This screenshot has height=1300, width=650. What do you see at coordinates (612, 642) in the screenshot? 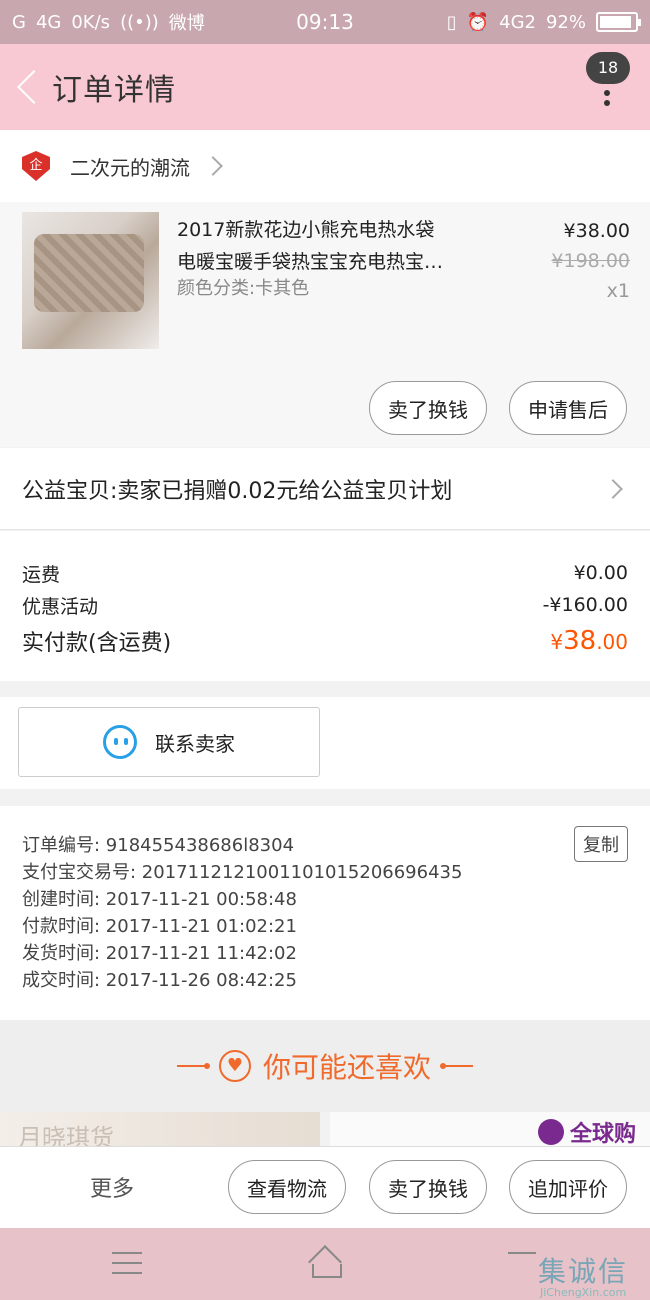
I see `total-decimal: .00` at bounding box center [612, 642].